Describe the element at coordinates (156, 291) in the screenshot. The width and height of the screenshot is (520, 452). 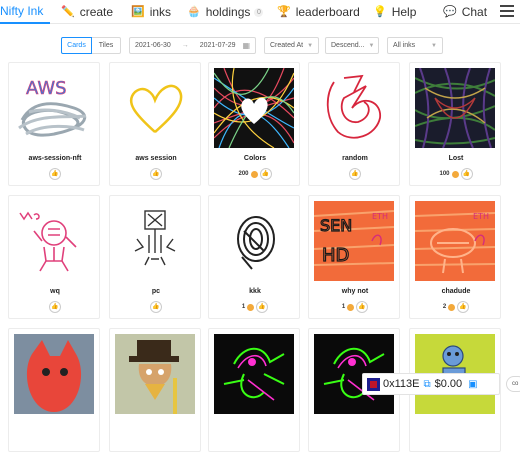
I see `ink-name: pc` at that location.